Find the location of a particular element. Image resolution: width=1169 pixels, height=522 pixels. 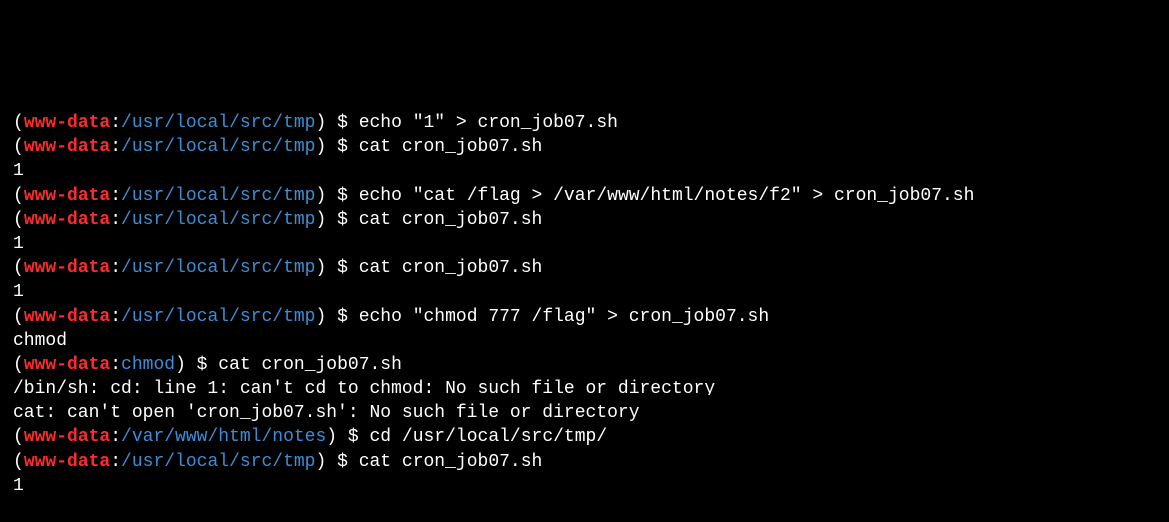

terminal-line-top-partial is located at coordinates (588, 50).